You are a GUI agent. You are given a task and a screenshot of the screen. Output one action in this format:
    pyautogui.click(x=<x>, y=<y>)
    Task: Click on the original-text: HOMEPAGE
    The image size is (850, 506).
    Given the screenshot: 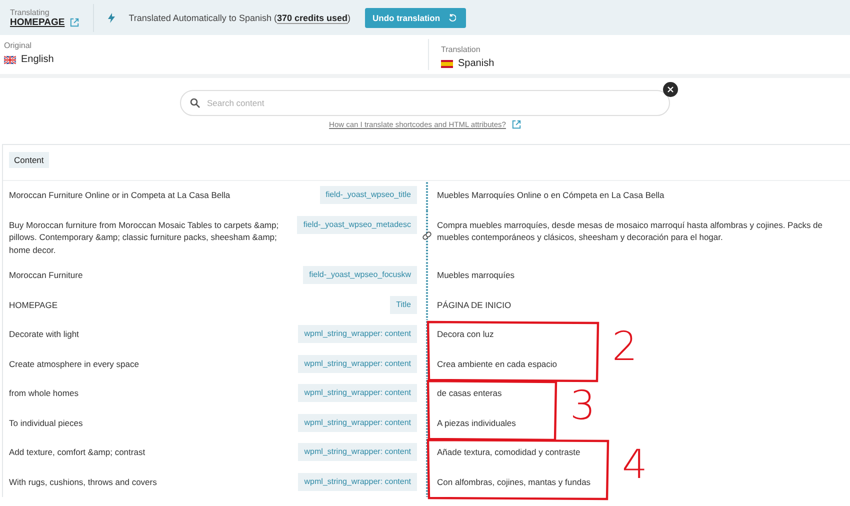 What is the action you would take?
    pyautogui.click(x=33, y=304)
    